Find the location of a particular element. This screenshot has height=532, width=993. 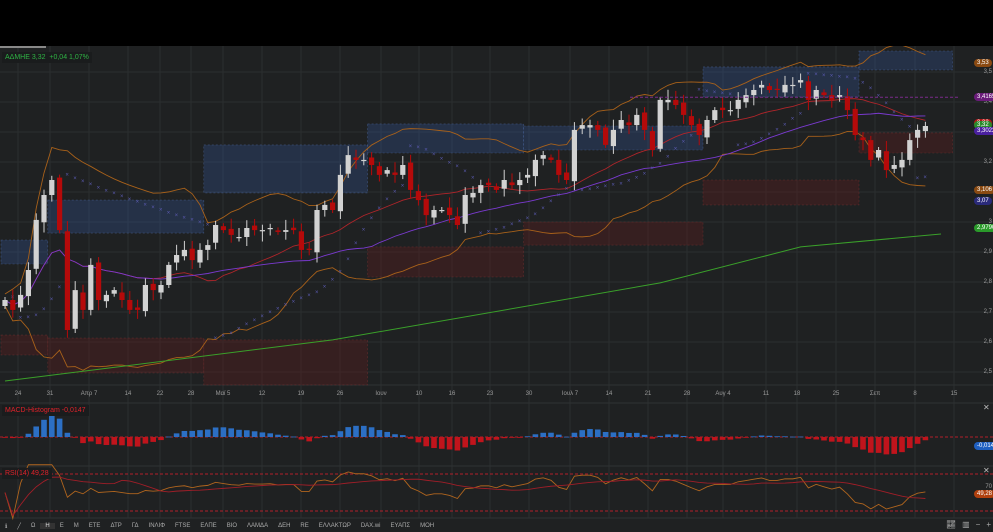

toolbar-symbol-button: Ε is located at coordinates (62, 526).